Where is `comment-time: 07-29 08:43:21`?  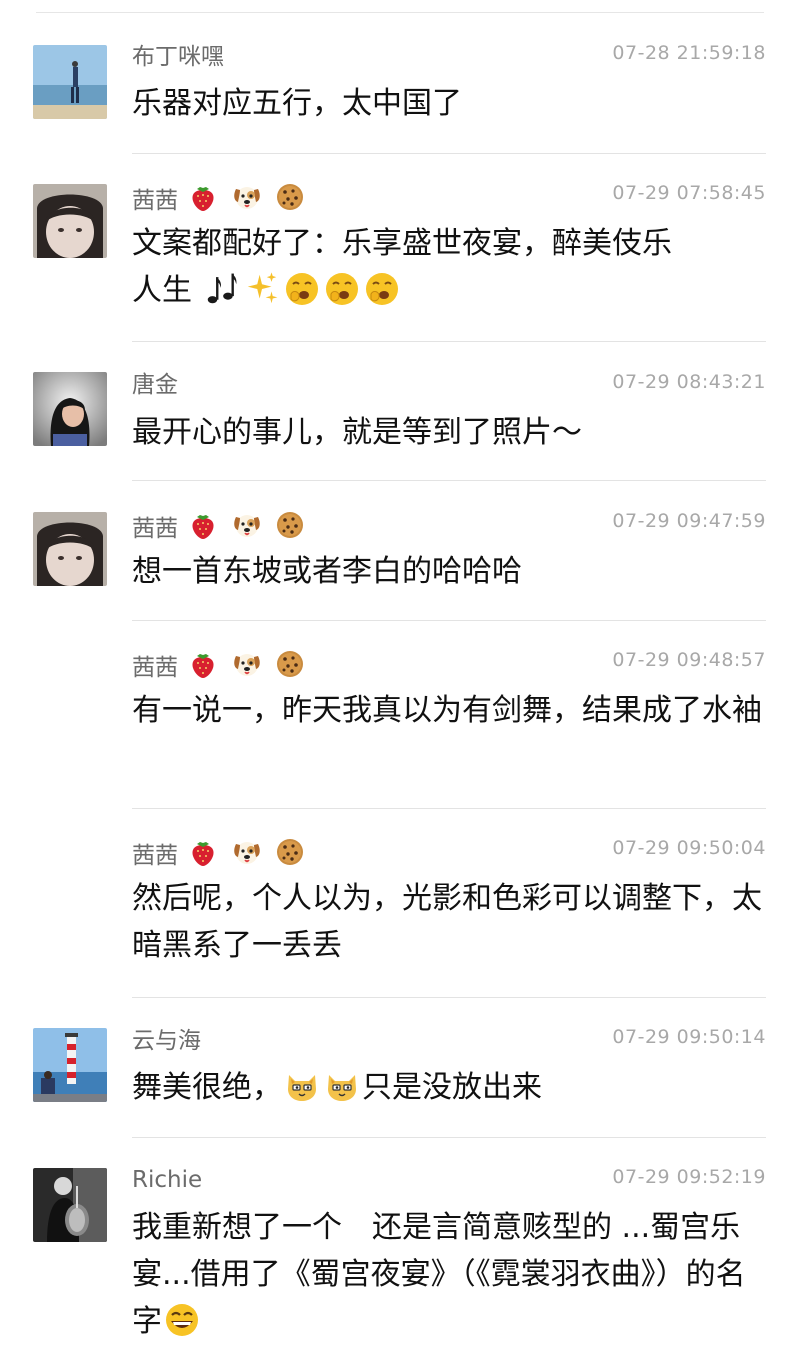 comment-time: 07-29 08:43:21 is located at coordinates (689, 382).